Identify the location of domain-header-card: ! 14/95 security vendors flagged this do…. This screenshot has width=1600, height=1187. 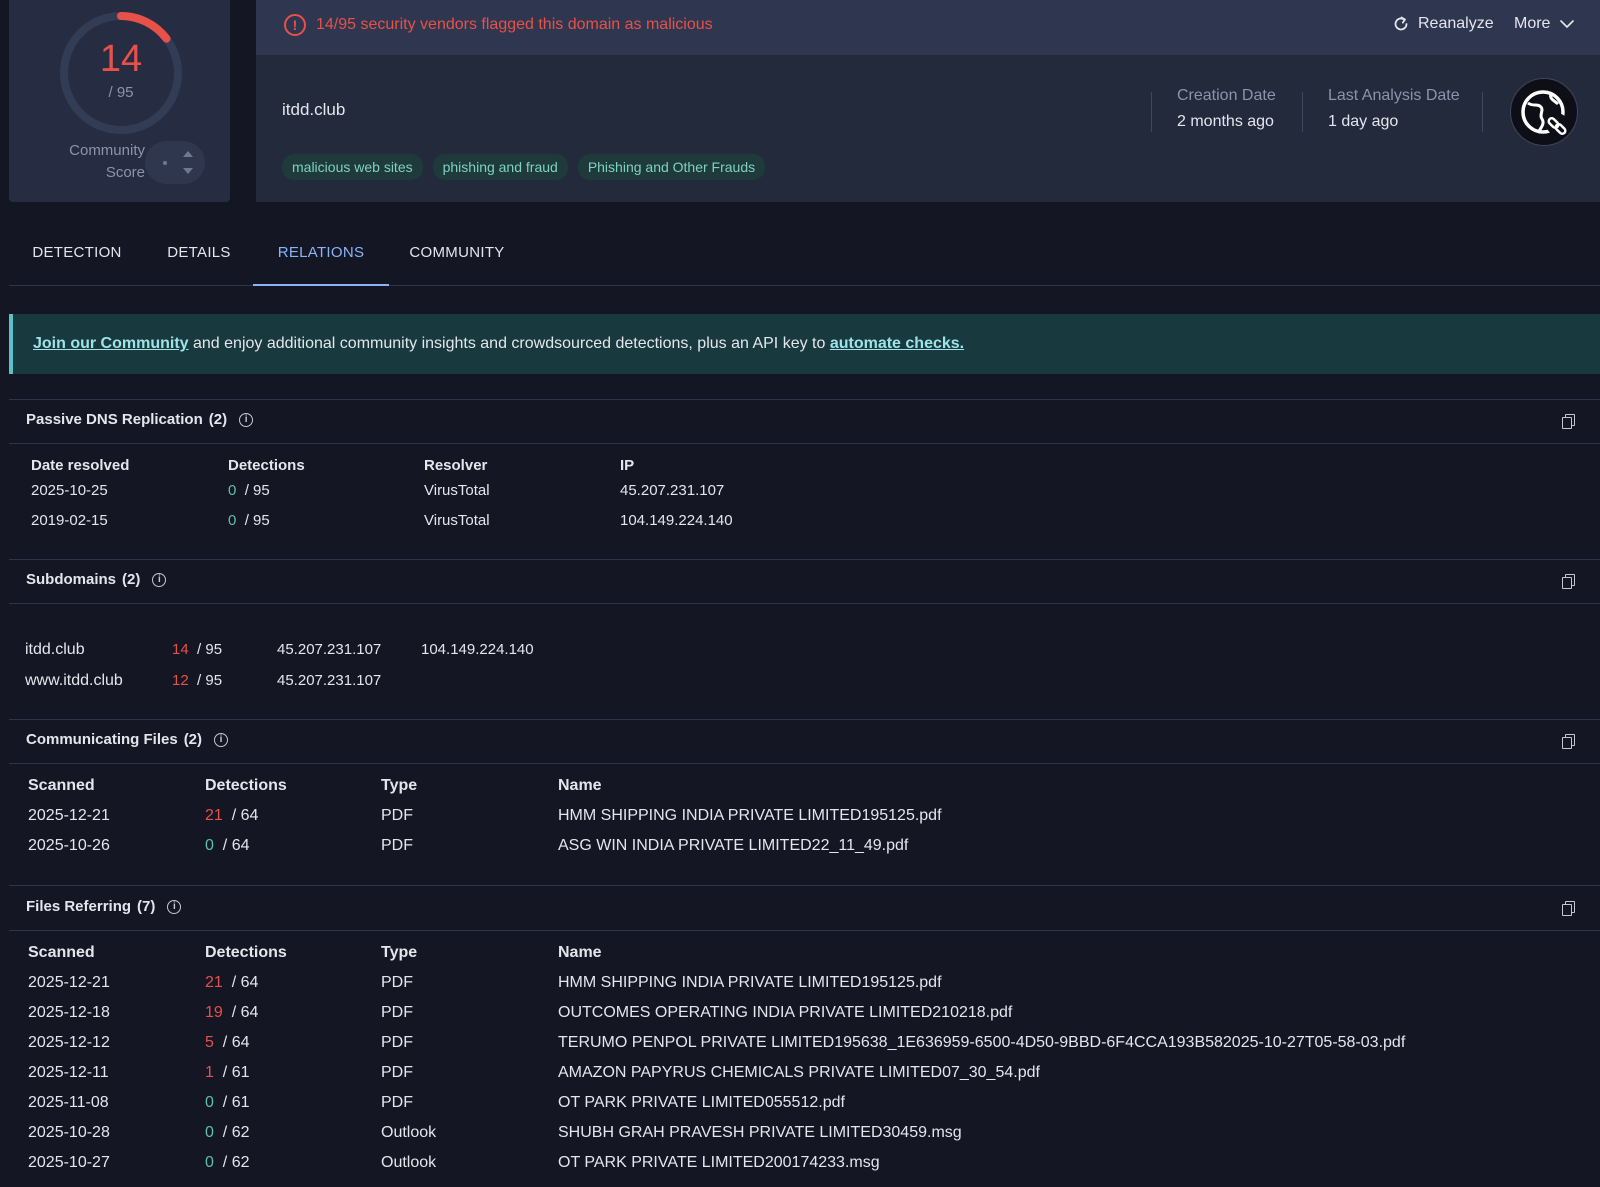
(928, 101).